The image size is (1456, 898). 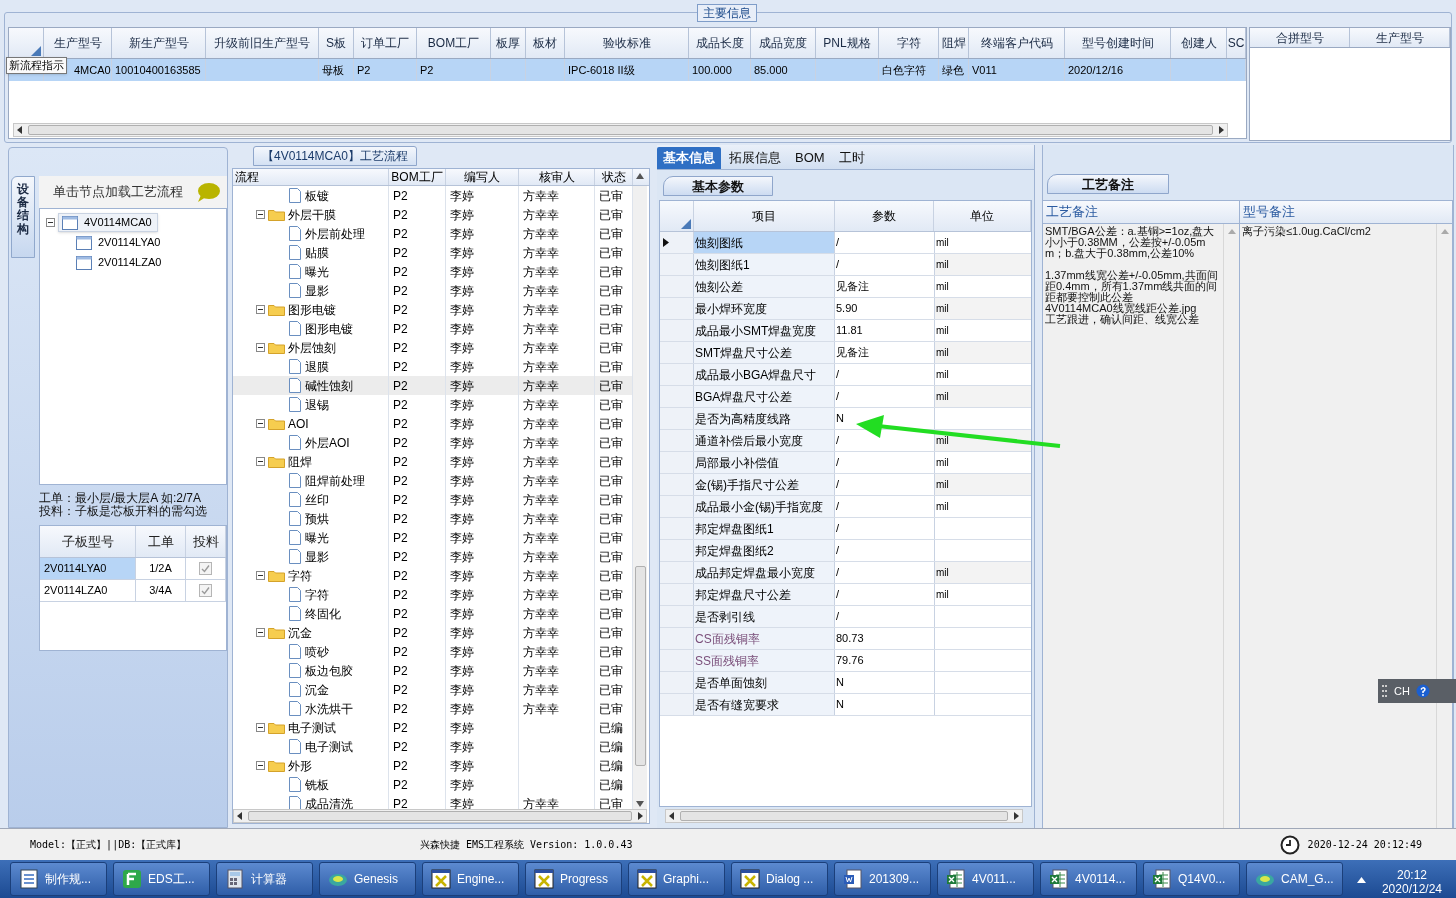 I want to click on tree-node-label: 阻焊, so click(x=300, y=461).